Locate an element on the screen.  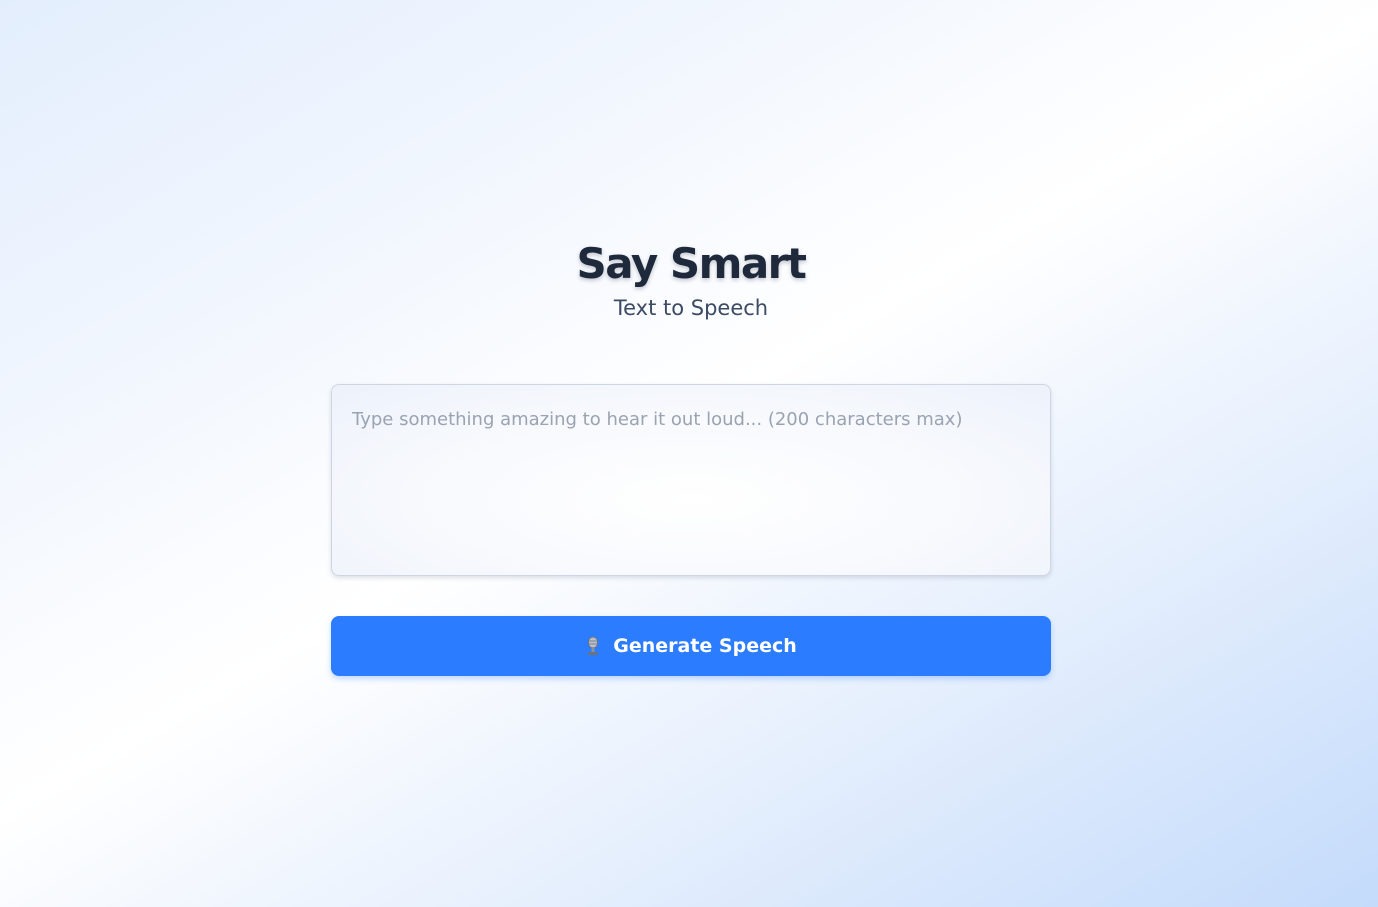
text-input-container is located at coordinates (691, 480).